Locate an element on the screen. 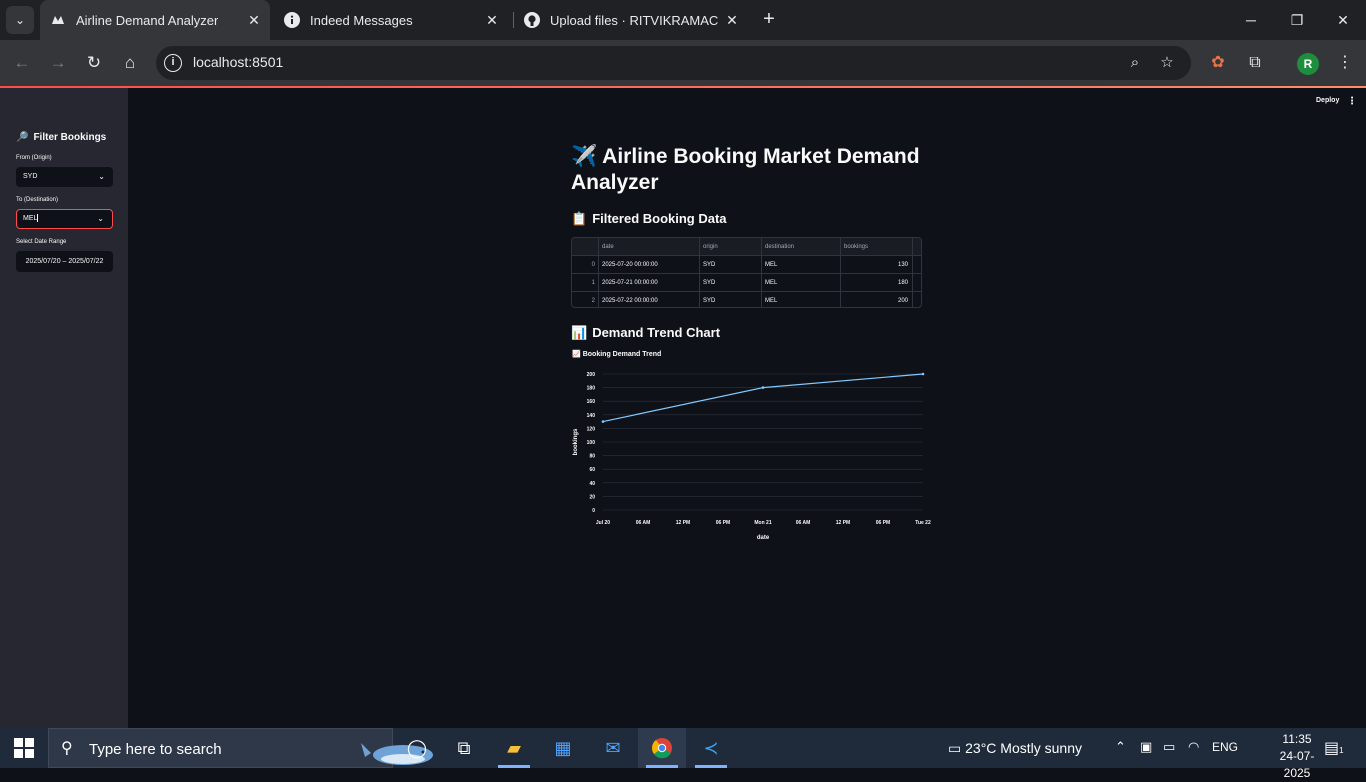 The image size is (1366, 782). tab-airline-demand-analyzer: Airline Demand Analyzer ✕ is located at coordinates (155, 20).